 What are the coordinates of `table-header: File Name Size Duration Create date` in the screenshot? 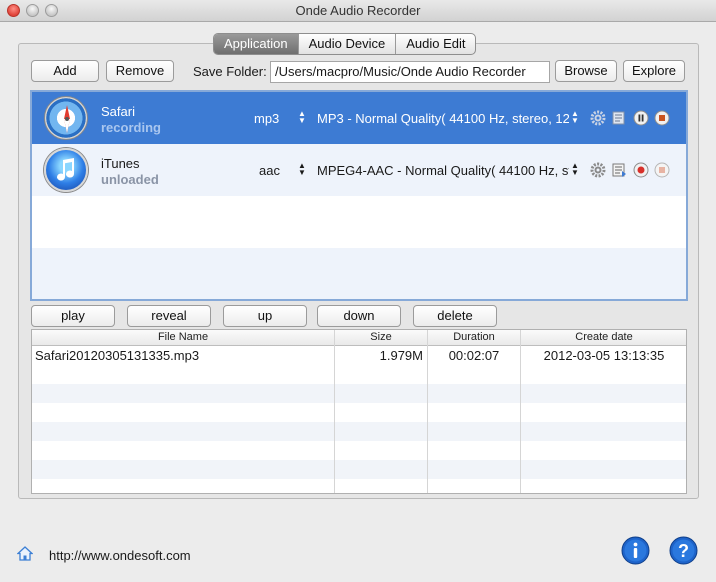 It's located at (359, 338).